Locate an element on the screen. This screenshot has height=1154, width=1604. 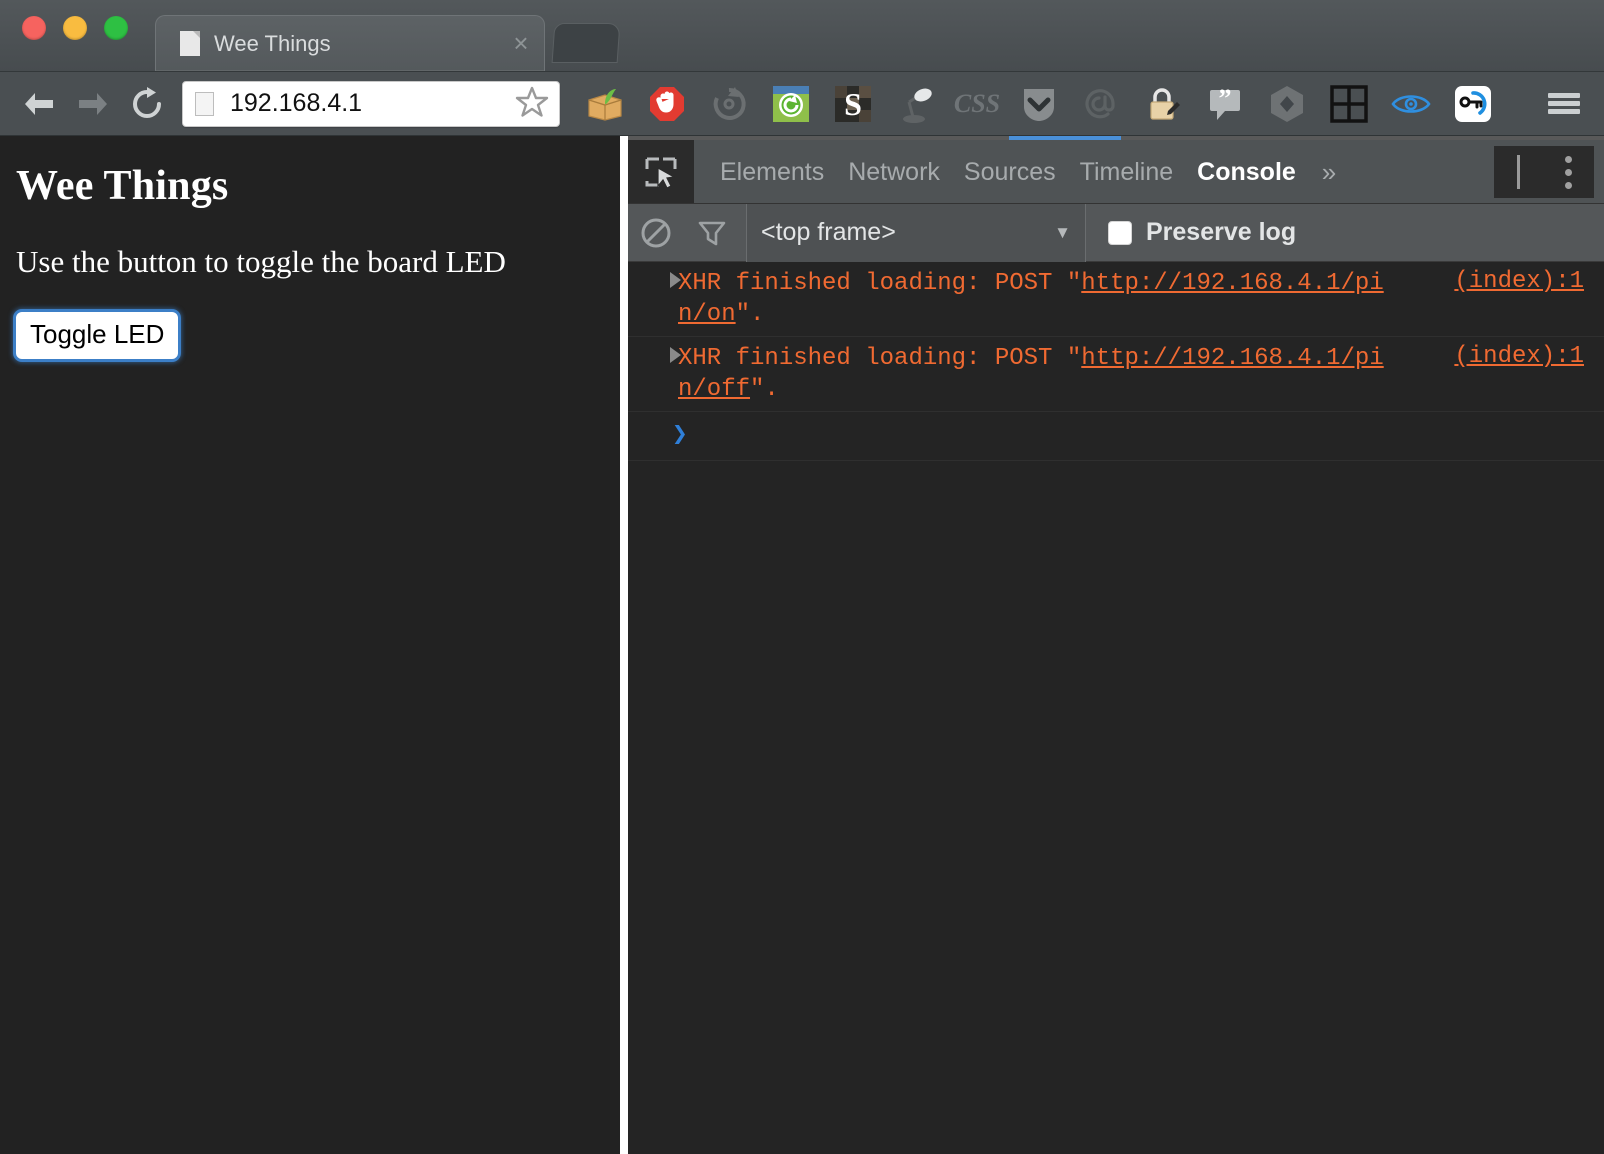
quote-bubble-icon: ” is located at coordinates (1225, 104).